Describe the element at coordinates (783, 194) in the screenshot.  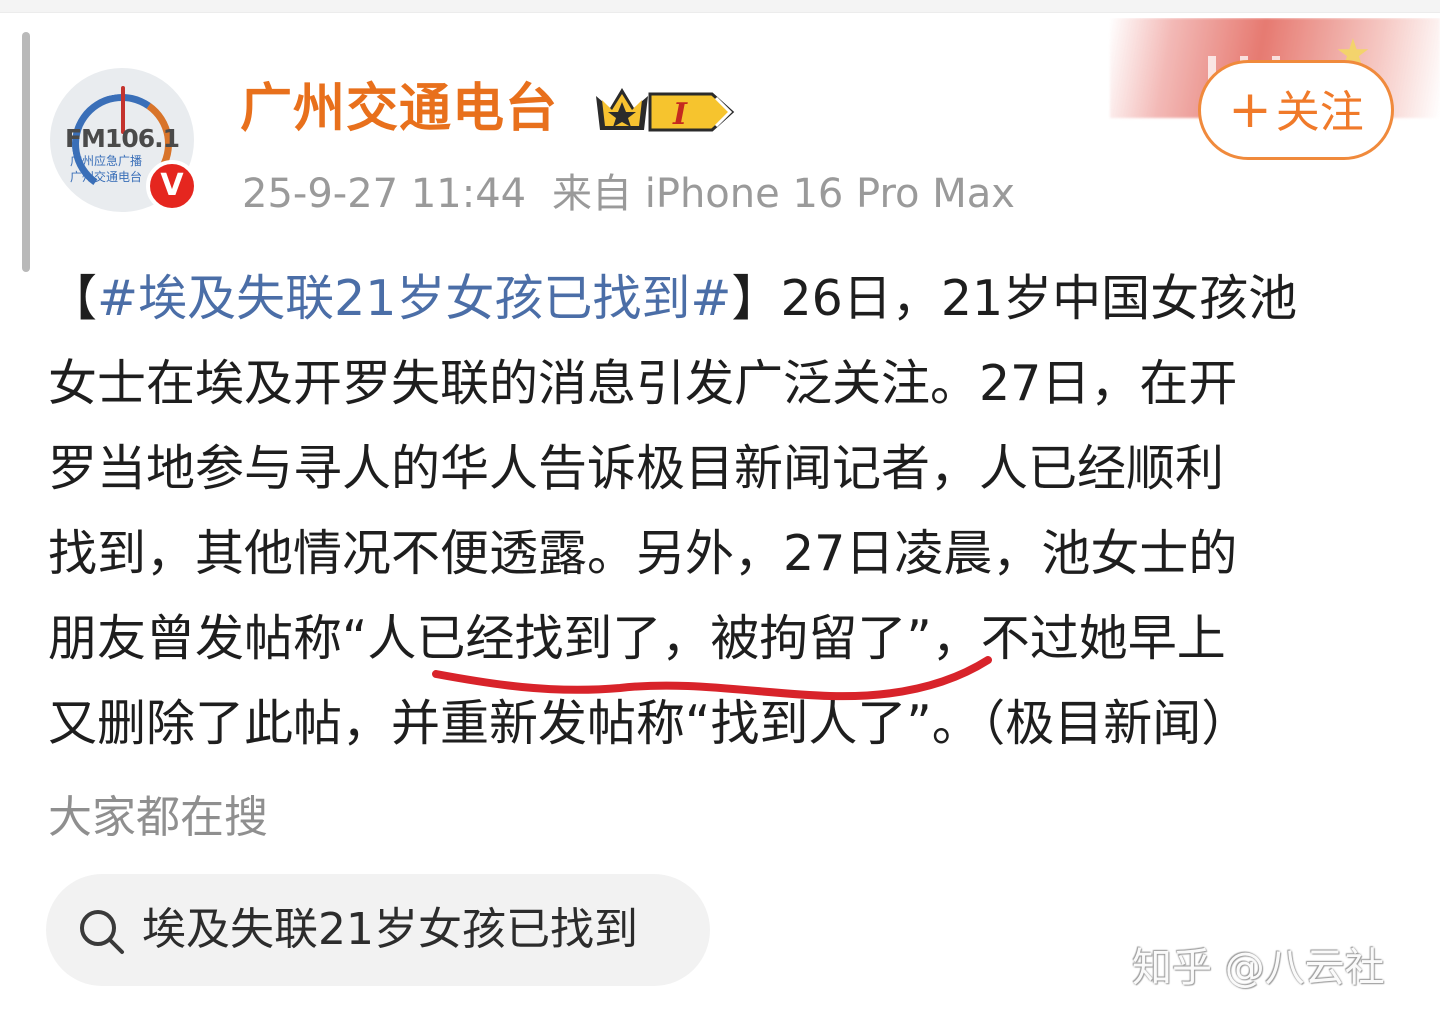
I see `post-source: 来自 iPhone 16 Pro Max` at that location.